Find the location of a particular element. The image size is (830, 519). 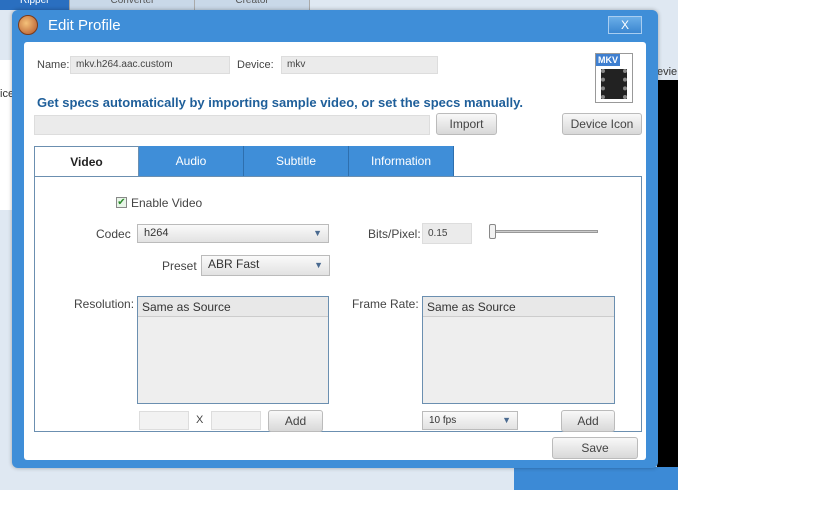

fps-value: 10 fps is located at coordinates (443, 420).